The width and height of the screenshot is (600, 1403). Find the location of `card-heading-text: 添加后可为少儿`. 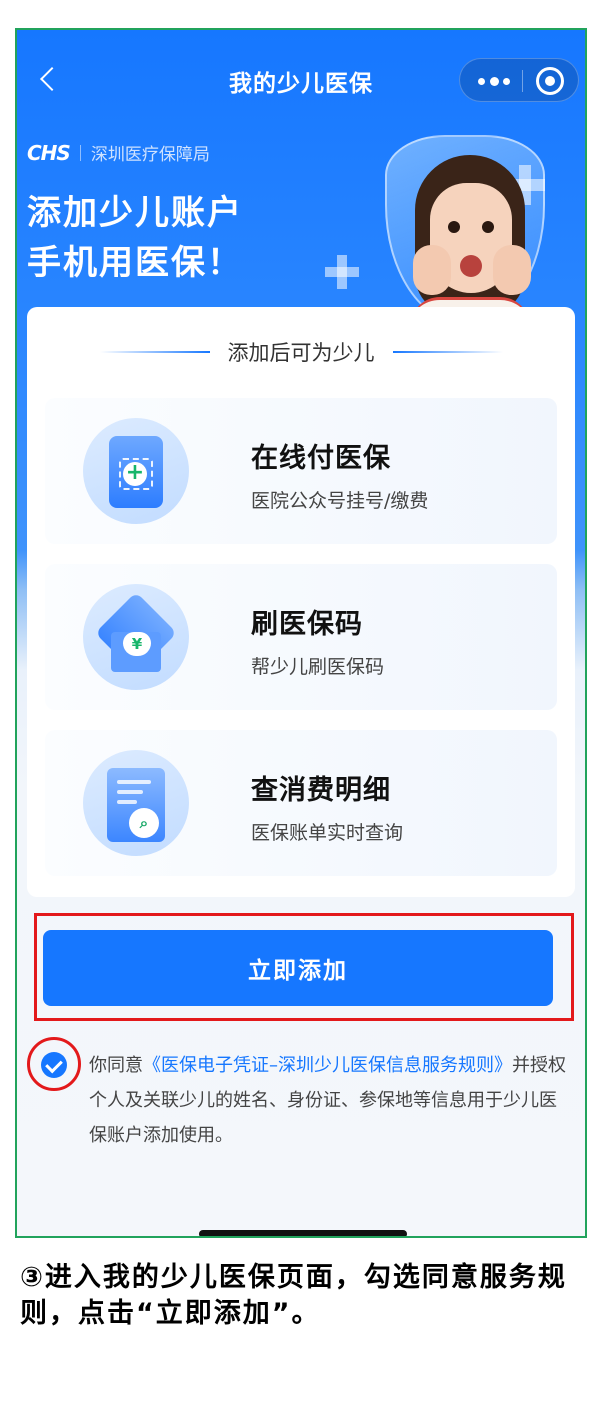

card-heading-text: 添加后可为少儿 is located at coordinates (301, 353).